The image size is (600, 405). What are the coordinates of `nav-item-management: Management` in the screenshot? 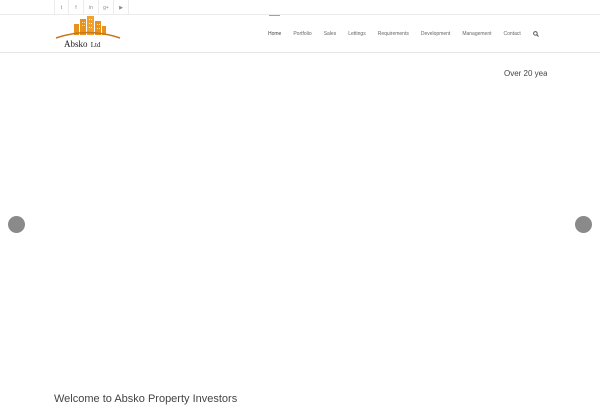 It's located at (476, 34).